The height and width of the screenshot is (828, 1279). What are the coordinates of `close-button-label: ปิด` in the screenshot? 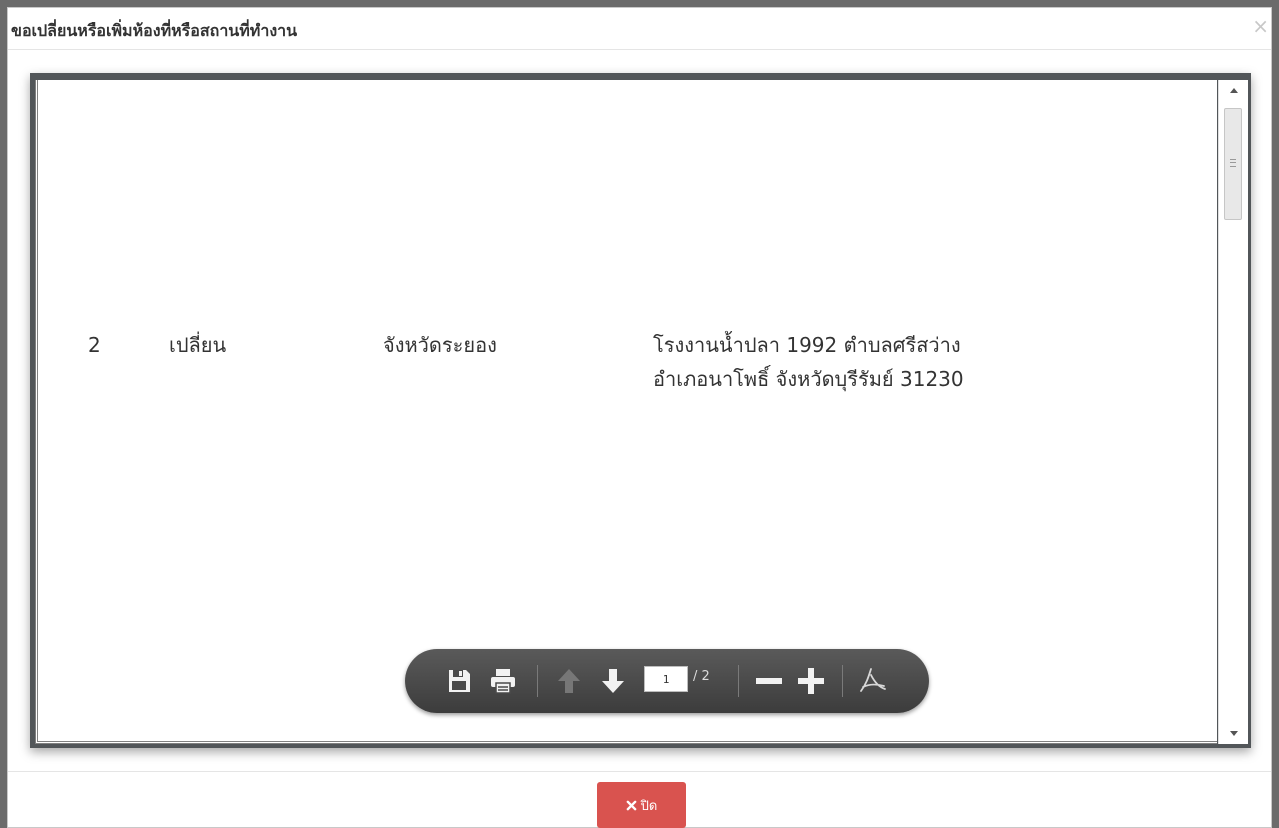 It's located at (649, 806).